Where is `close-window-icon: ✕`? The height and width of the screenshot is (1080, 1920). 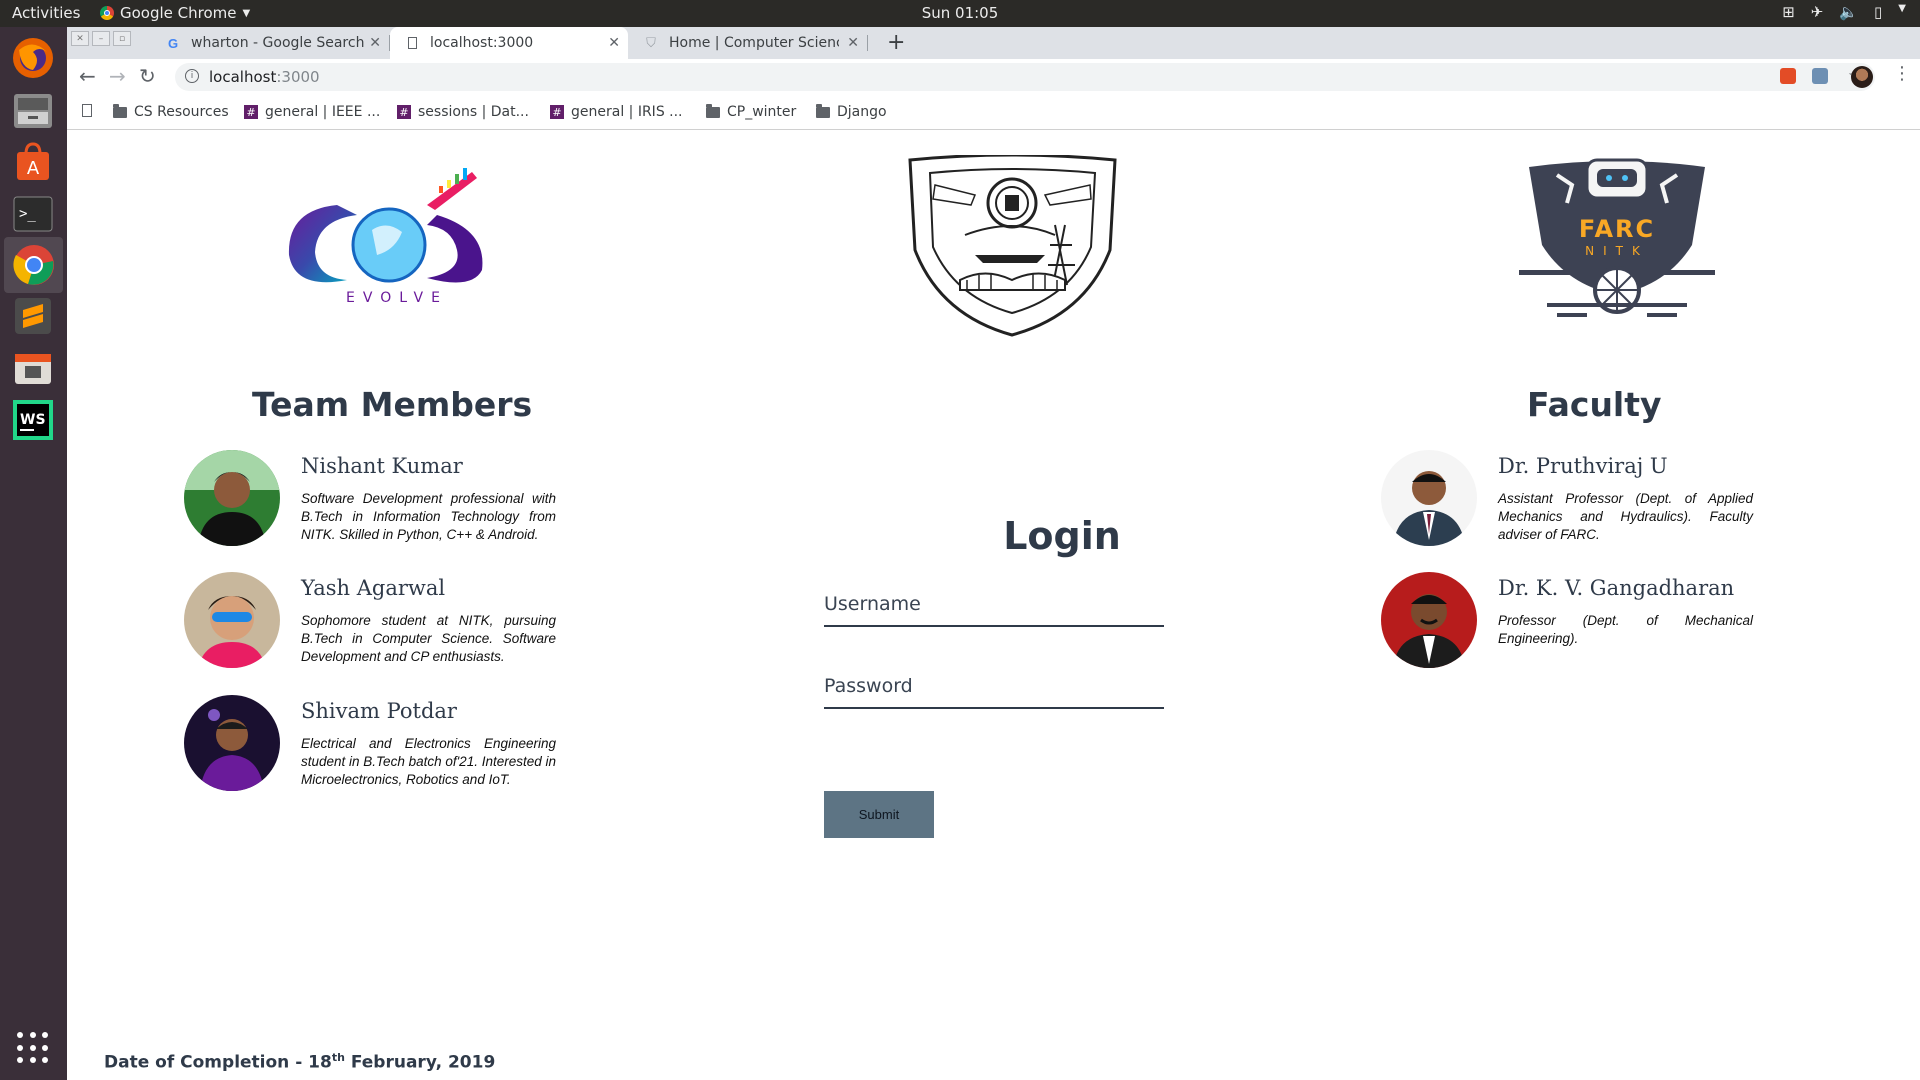 close-window-icon: ✕ is located at coordinates (80, 38).